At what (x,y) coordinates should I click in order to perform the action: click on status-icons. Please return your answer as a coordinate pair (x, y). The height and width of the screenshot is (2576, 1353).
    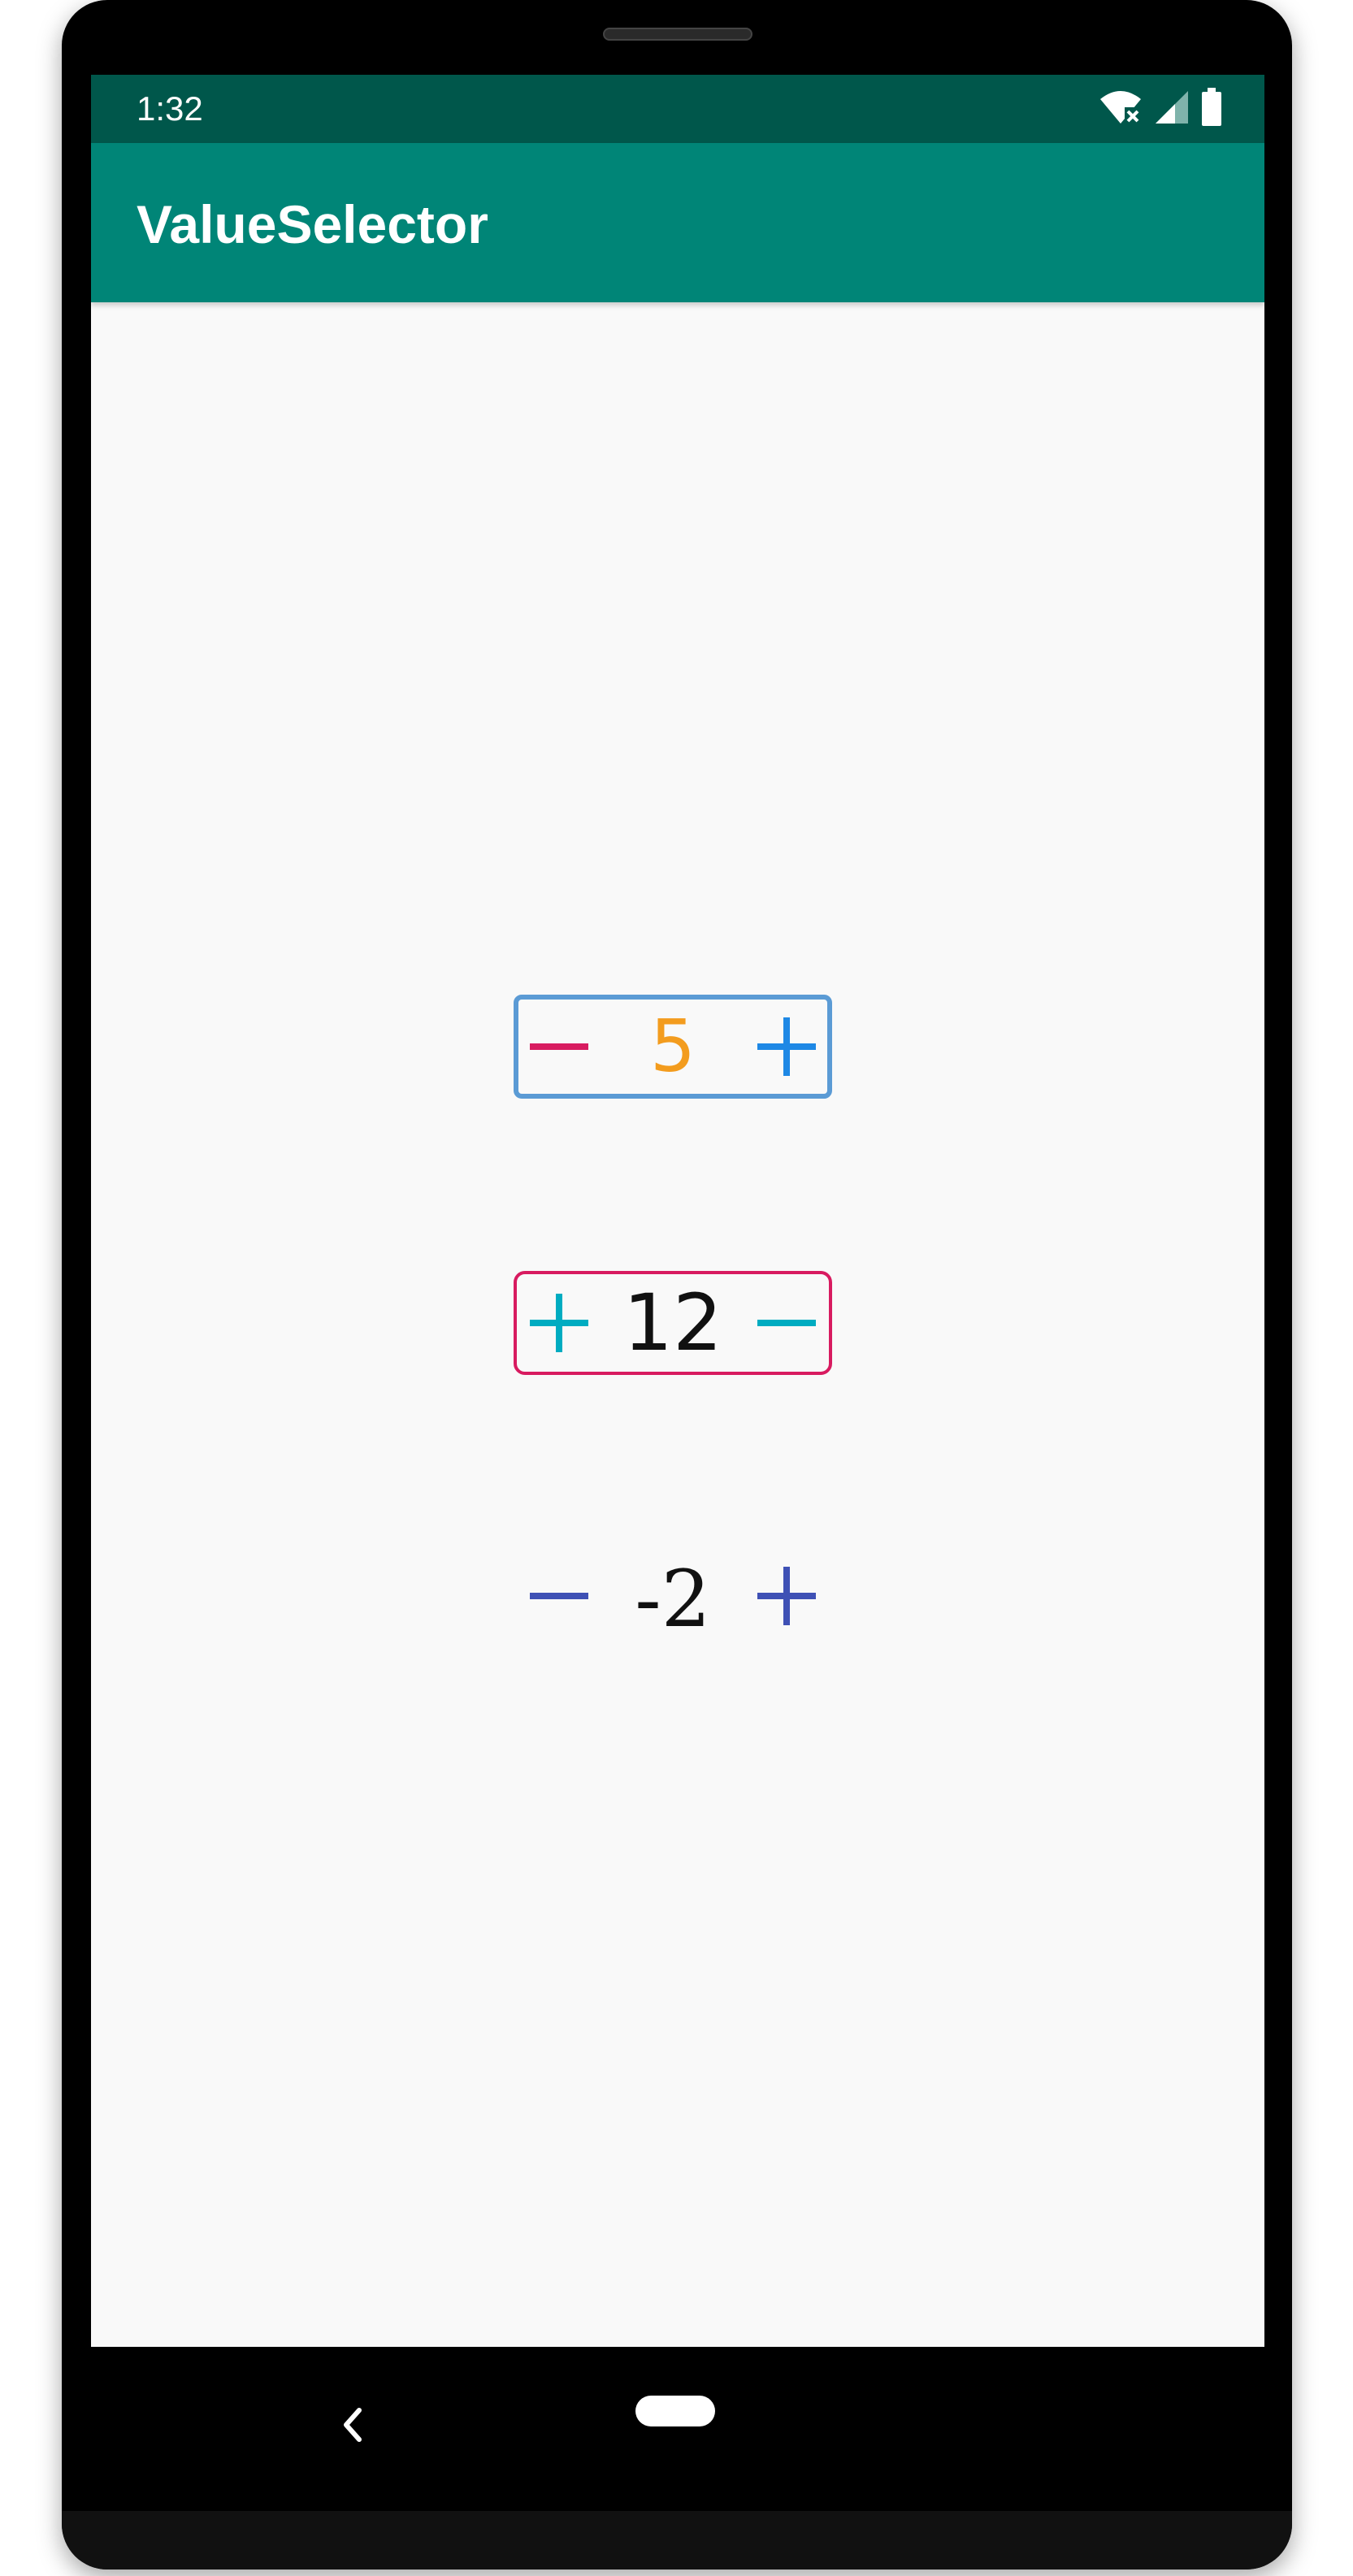
    Looking at the image, I should click on (1161, 109).